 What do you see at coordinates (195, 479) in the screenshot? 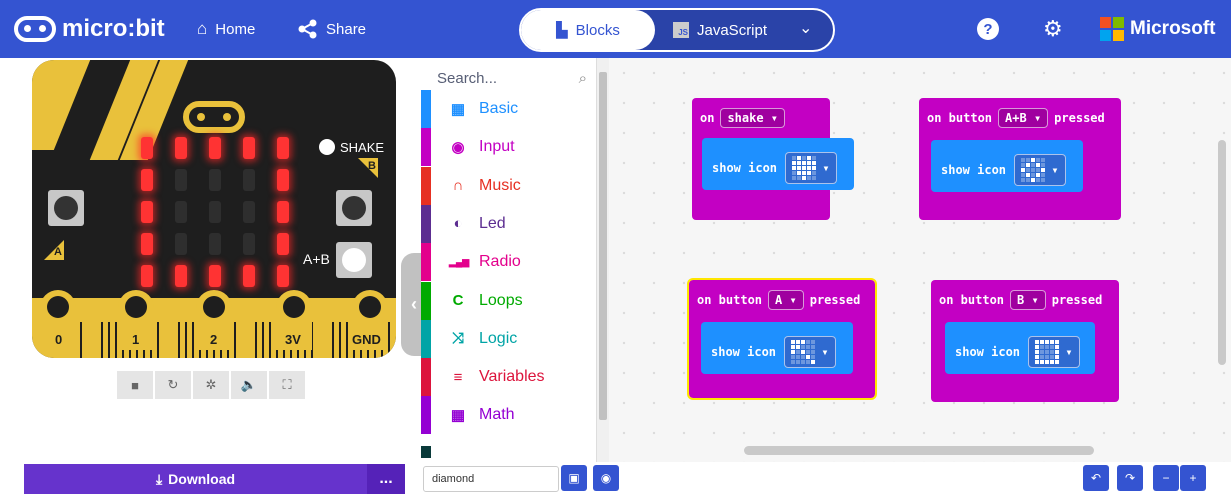
I see `download-button: ⤓ Download` at bounding box center [195, 479].